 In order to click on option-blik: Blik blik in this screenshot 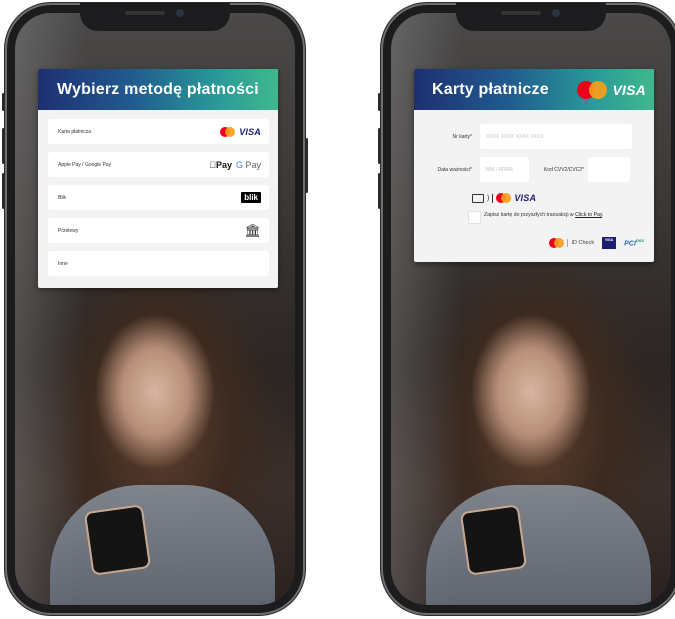, I will do `click(158, 197)`.